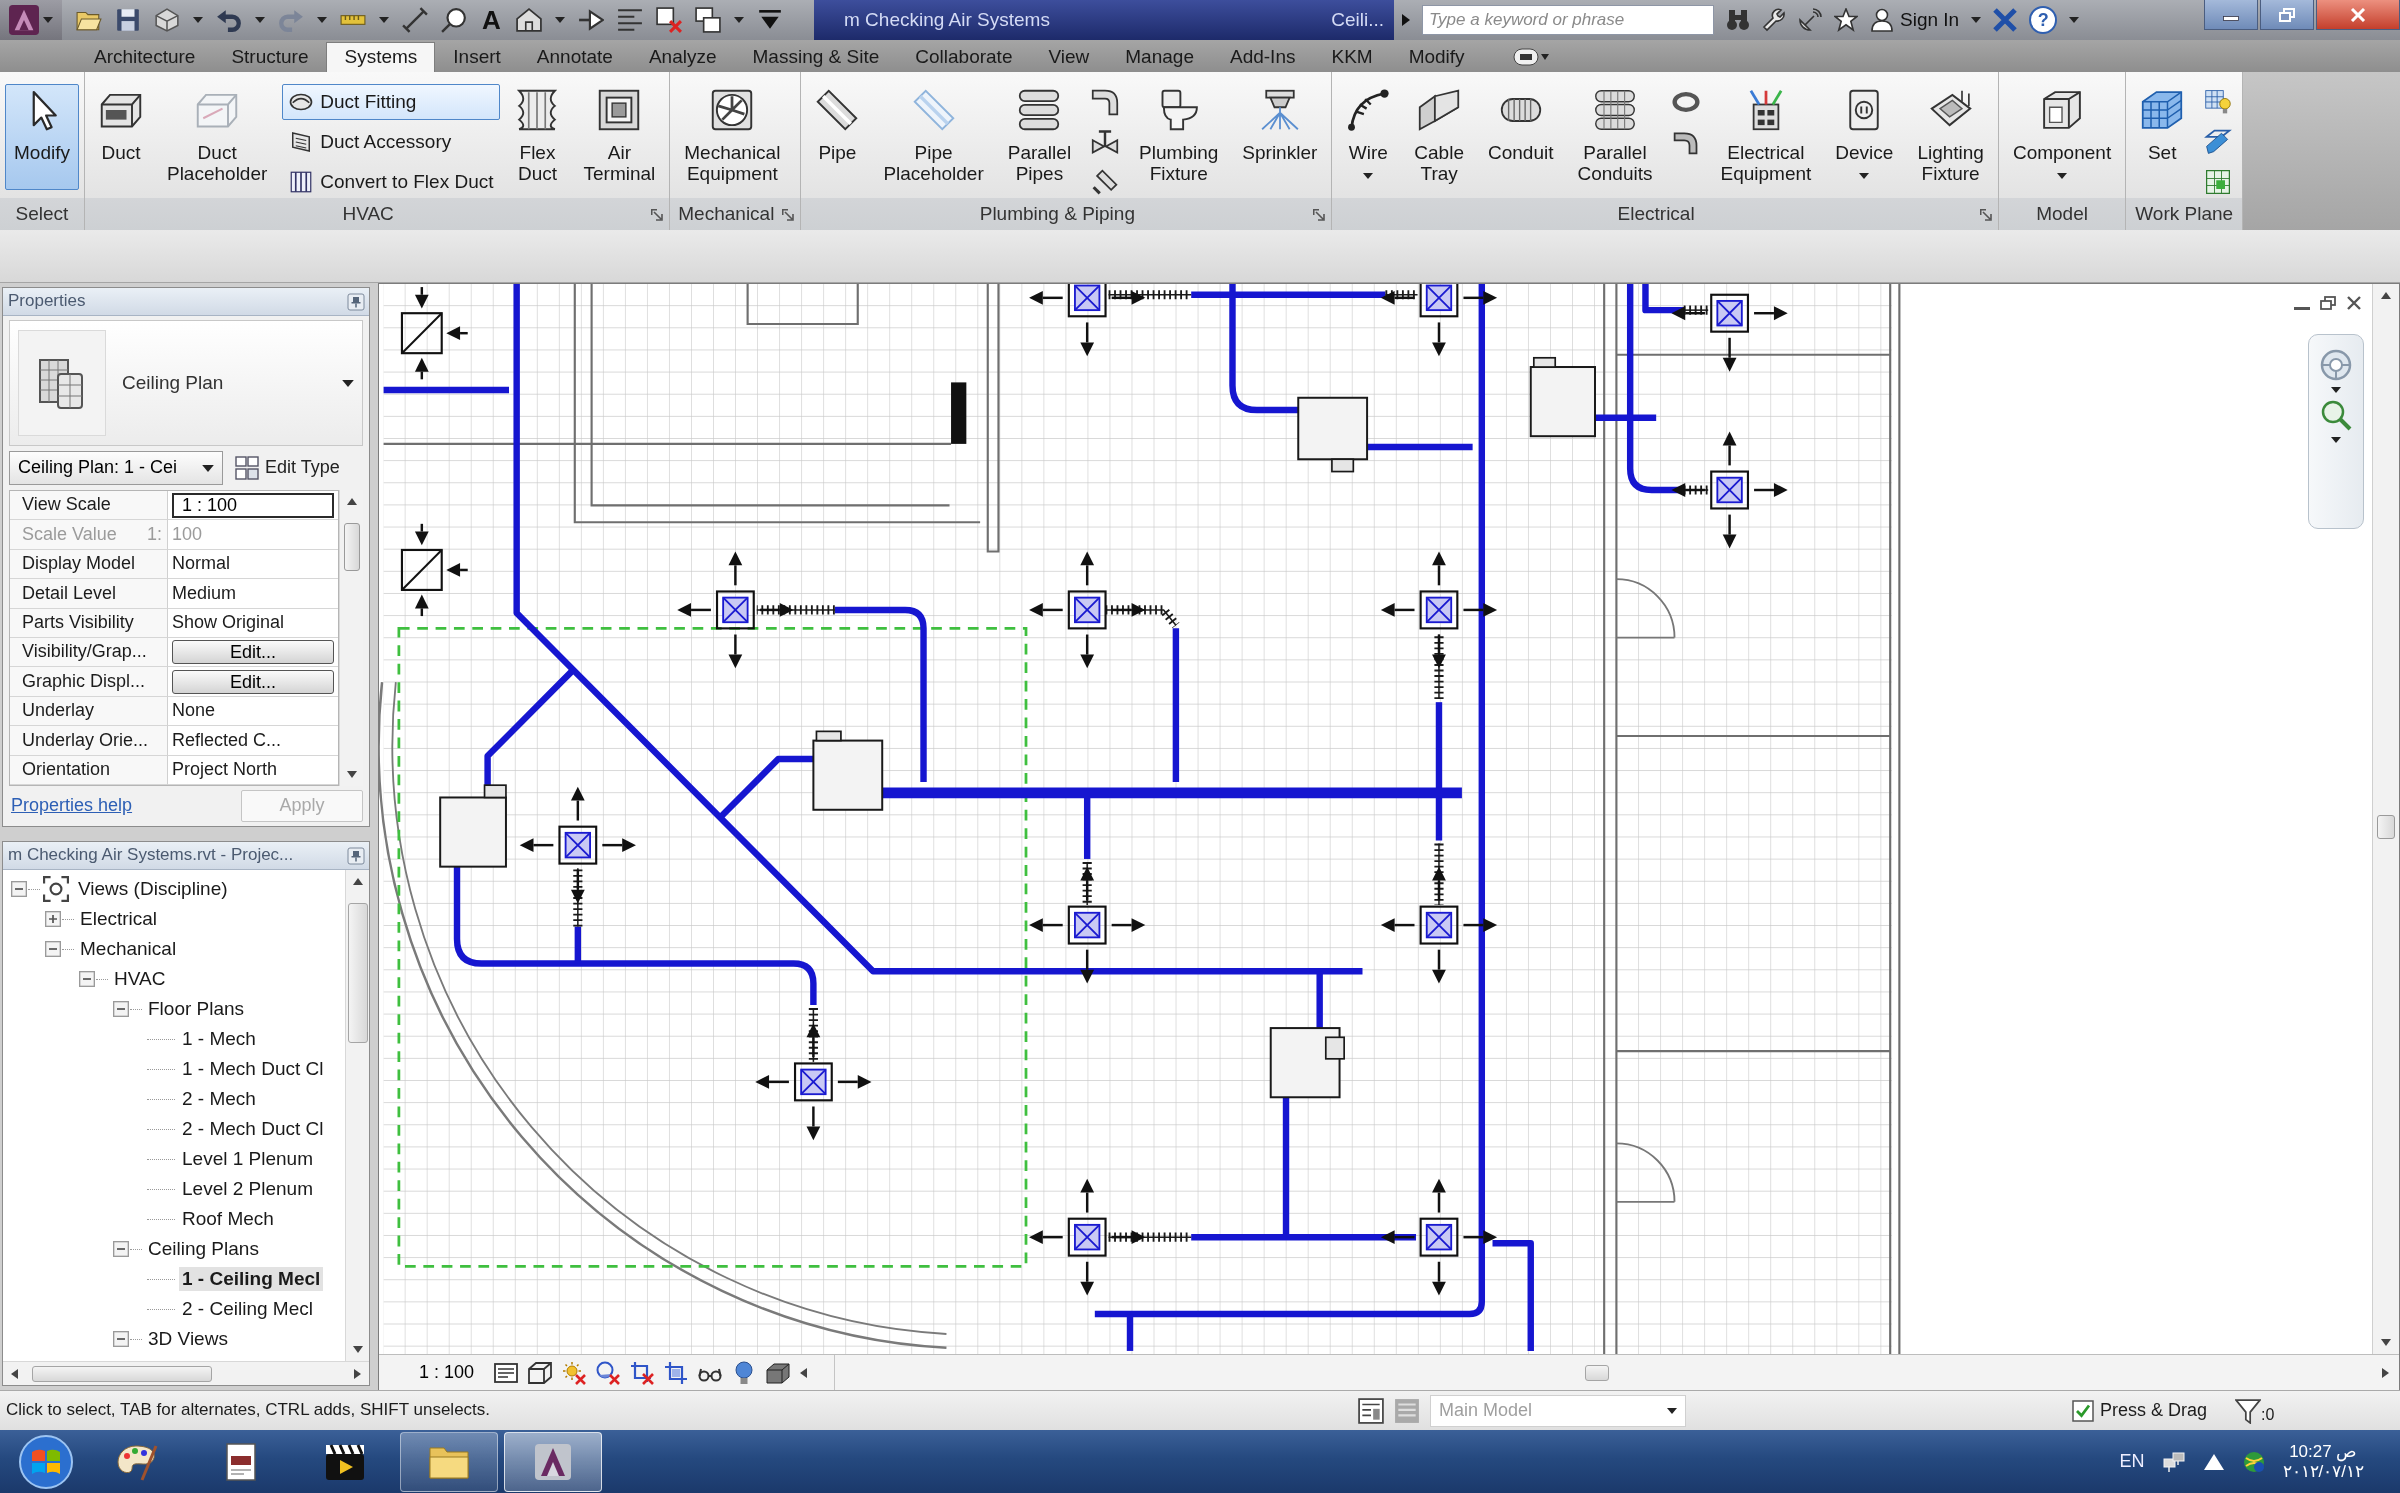 The width and height of the screenshot is (2400, 1493). Describe the element at coordinates (1774, 20) in the screenshot. I see `wrench-icon` at that location.